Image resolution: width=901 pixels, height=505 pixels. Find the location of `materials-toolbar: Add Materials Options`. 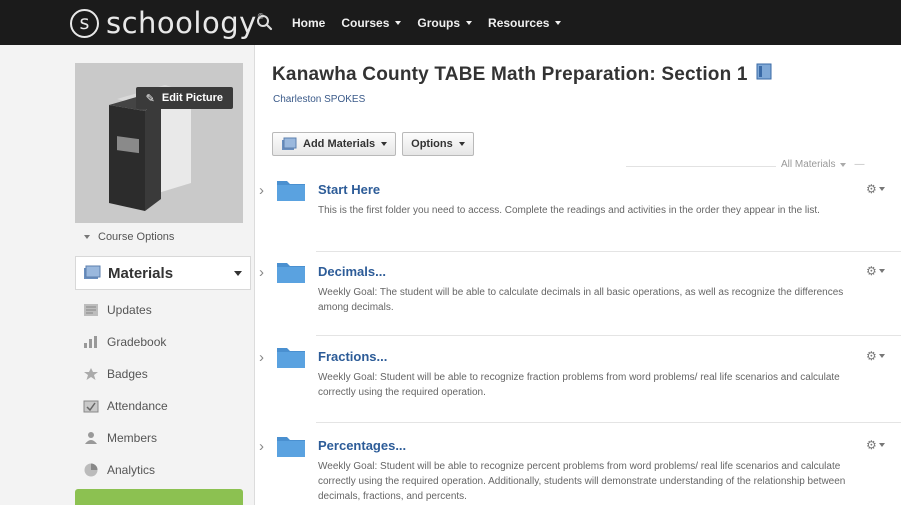

materials-toolbar: Add Materials Options is located at coordinates (376, 144).